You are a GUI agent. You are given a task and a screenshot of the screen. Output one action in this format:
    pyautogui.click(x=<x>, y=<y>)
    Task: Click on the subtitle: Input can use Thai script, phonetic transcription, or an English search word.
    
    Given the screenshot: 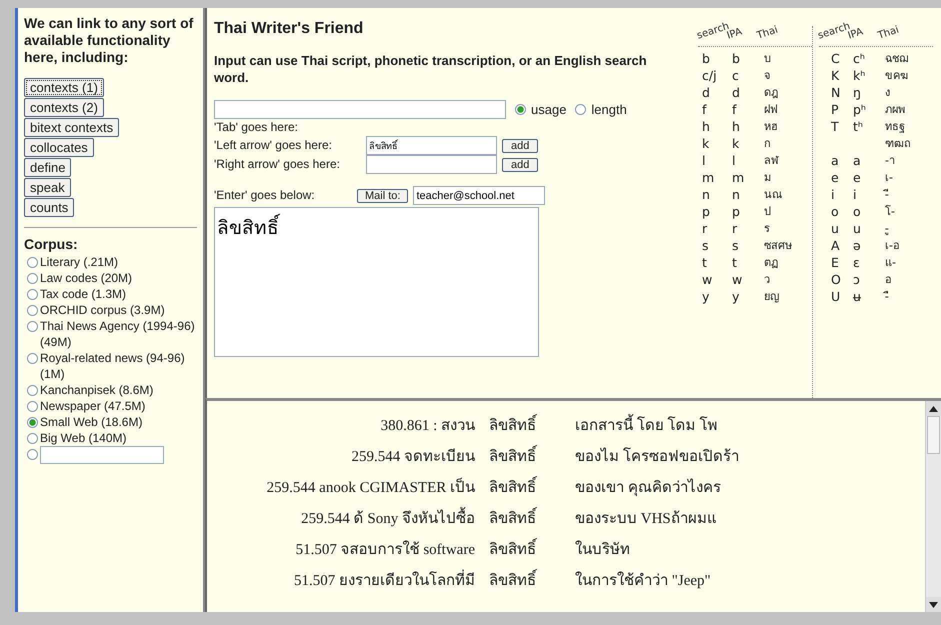 What is the action you would take?
    pyautogui.click(x=431, y=69)
    